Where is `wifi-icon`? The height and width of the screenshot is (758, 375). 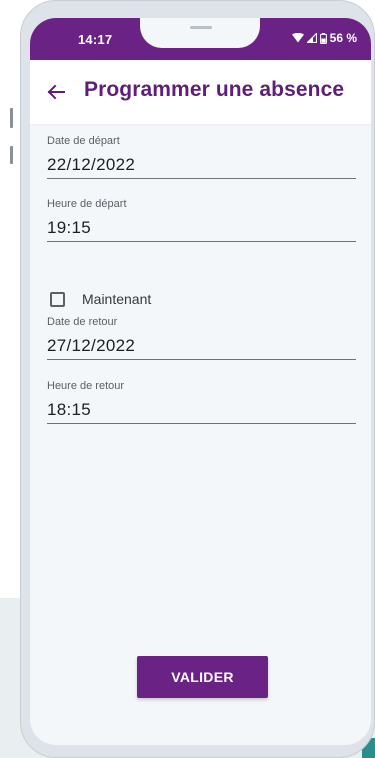
wifi-icon is located at coordinates (297, 38).